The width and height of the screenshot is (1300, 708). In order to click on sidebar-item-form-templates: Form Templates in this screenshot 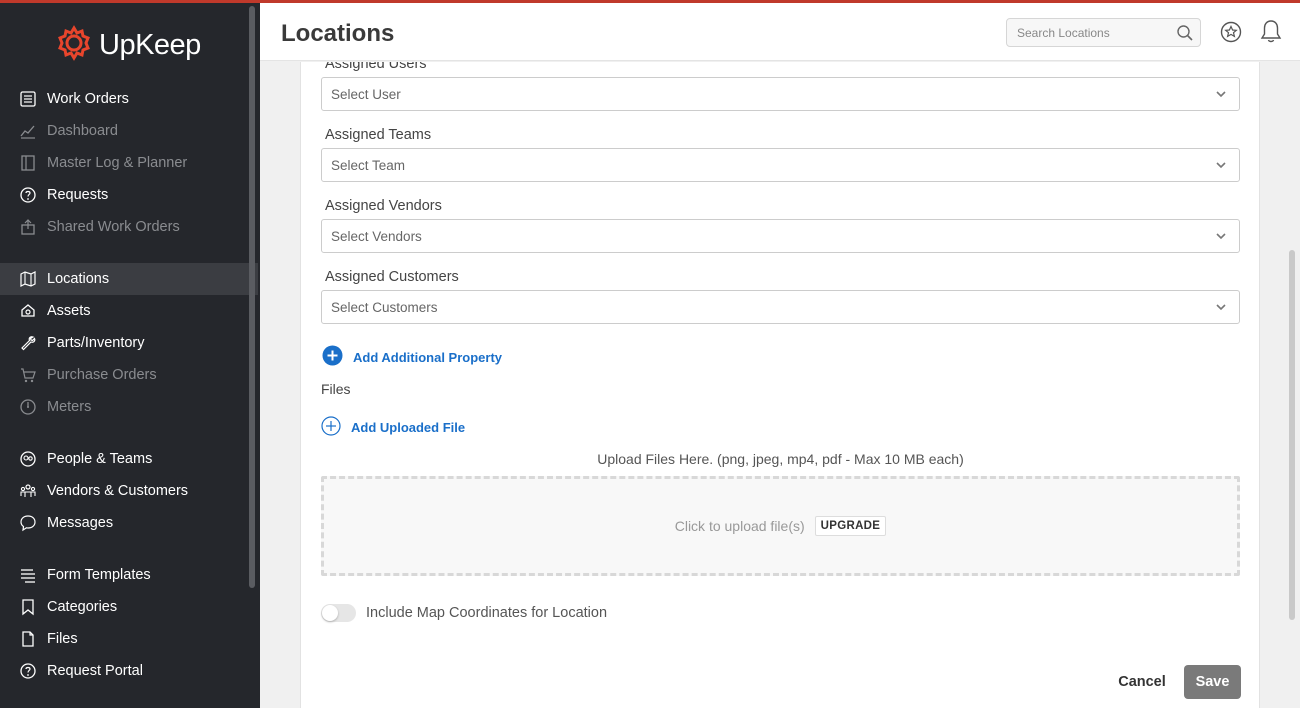, I will do `click(129, 575)`.